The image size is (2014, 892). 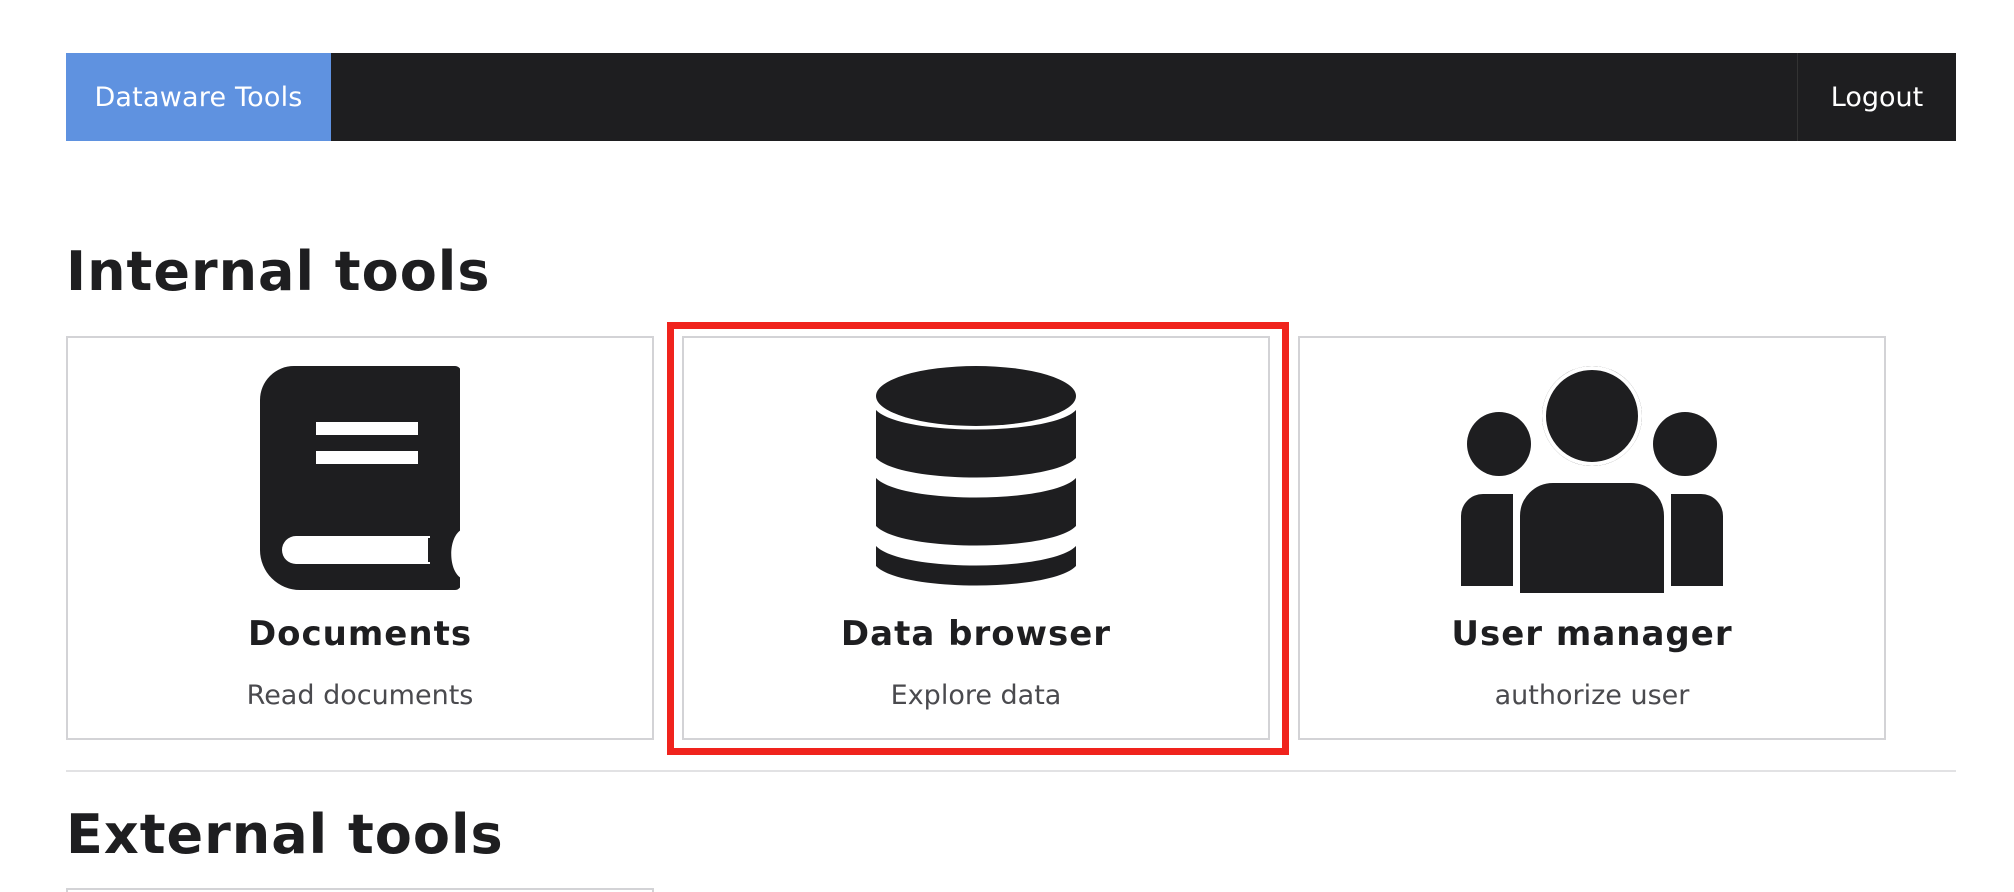 I want to click on top-navbar: Dataware Tools Logout, so click(x=1011, y=97).